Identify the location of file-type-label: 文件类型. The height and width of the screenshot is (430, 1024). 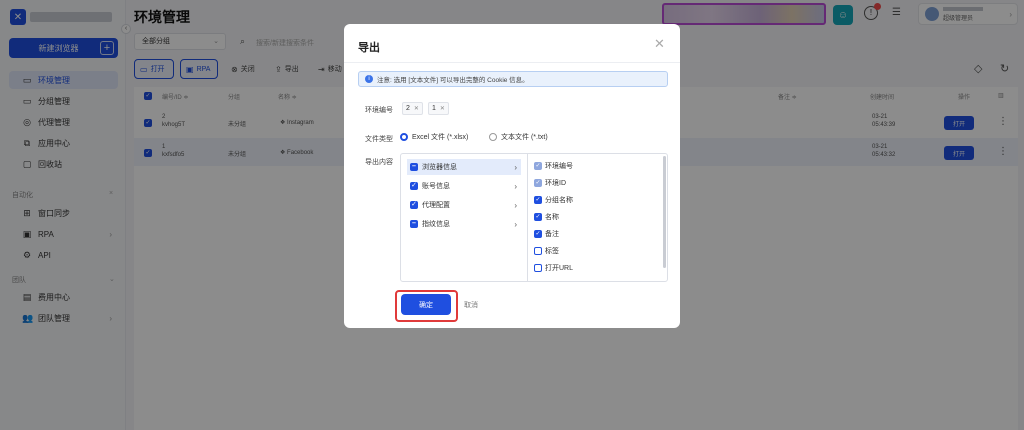
(379, 139).